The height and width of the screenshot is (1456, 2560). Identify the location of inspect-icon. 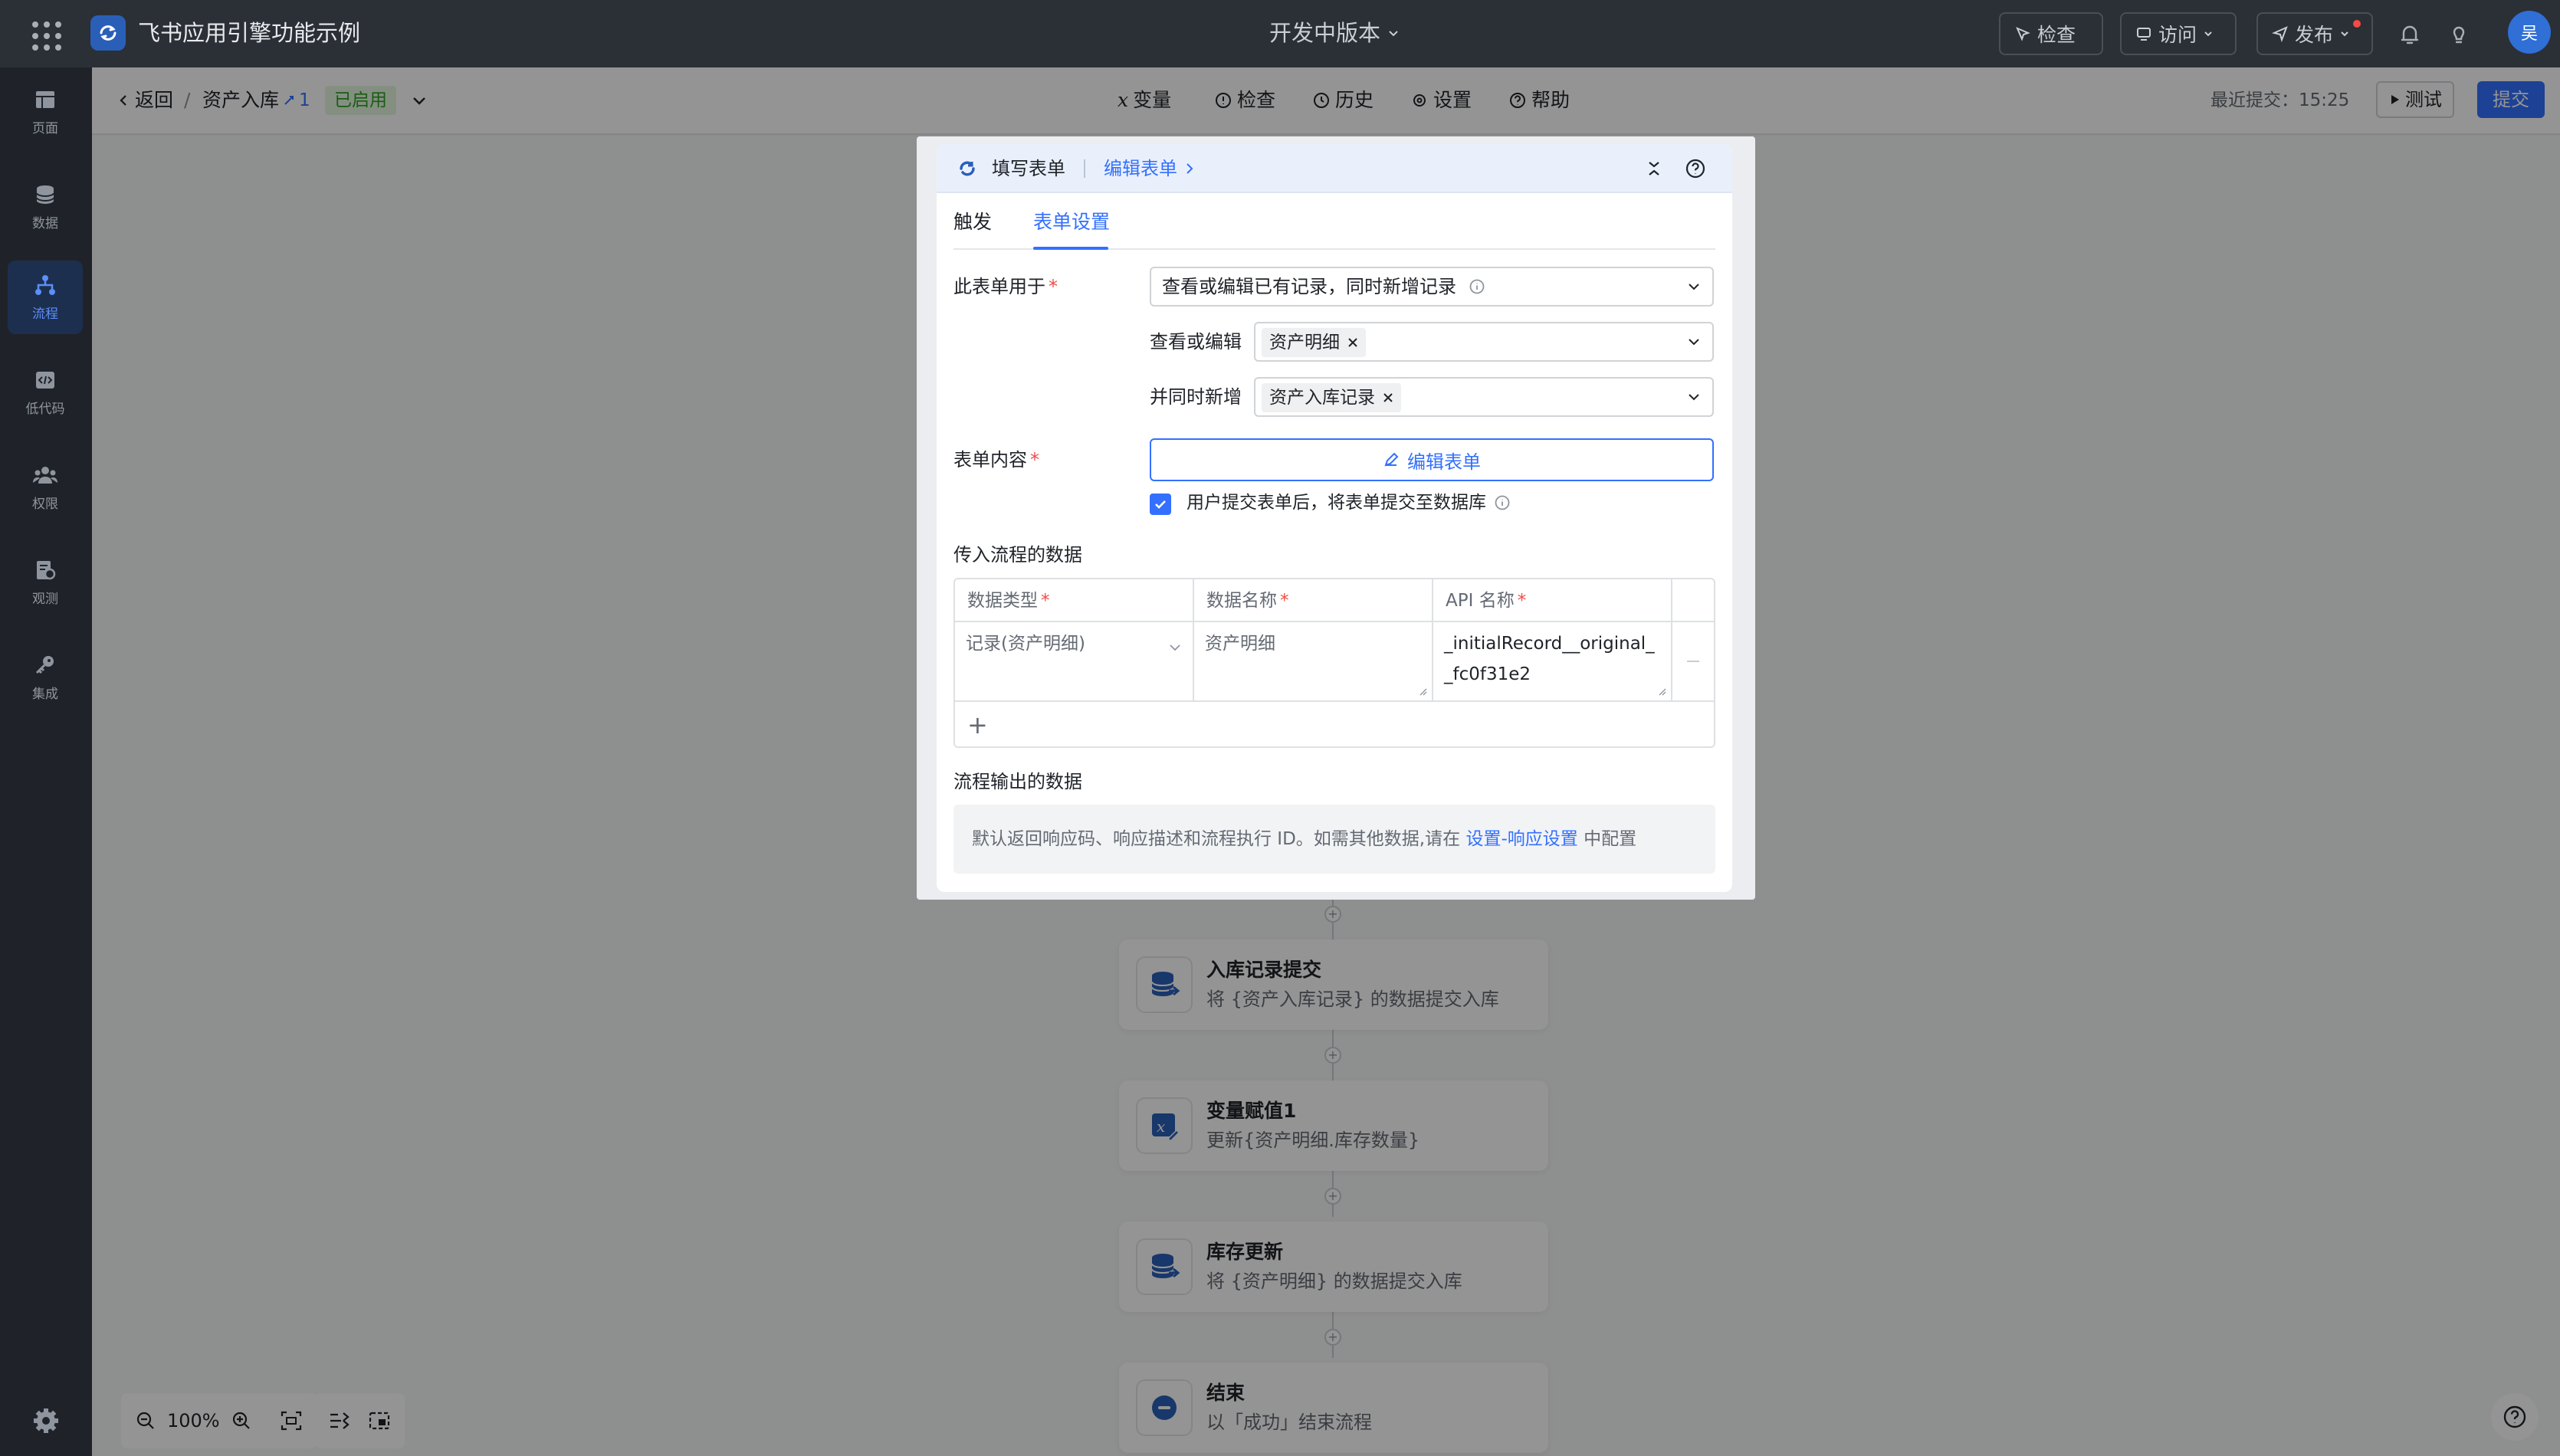
(2023, 34).